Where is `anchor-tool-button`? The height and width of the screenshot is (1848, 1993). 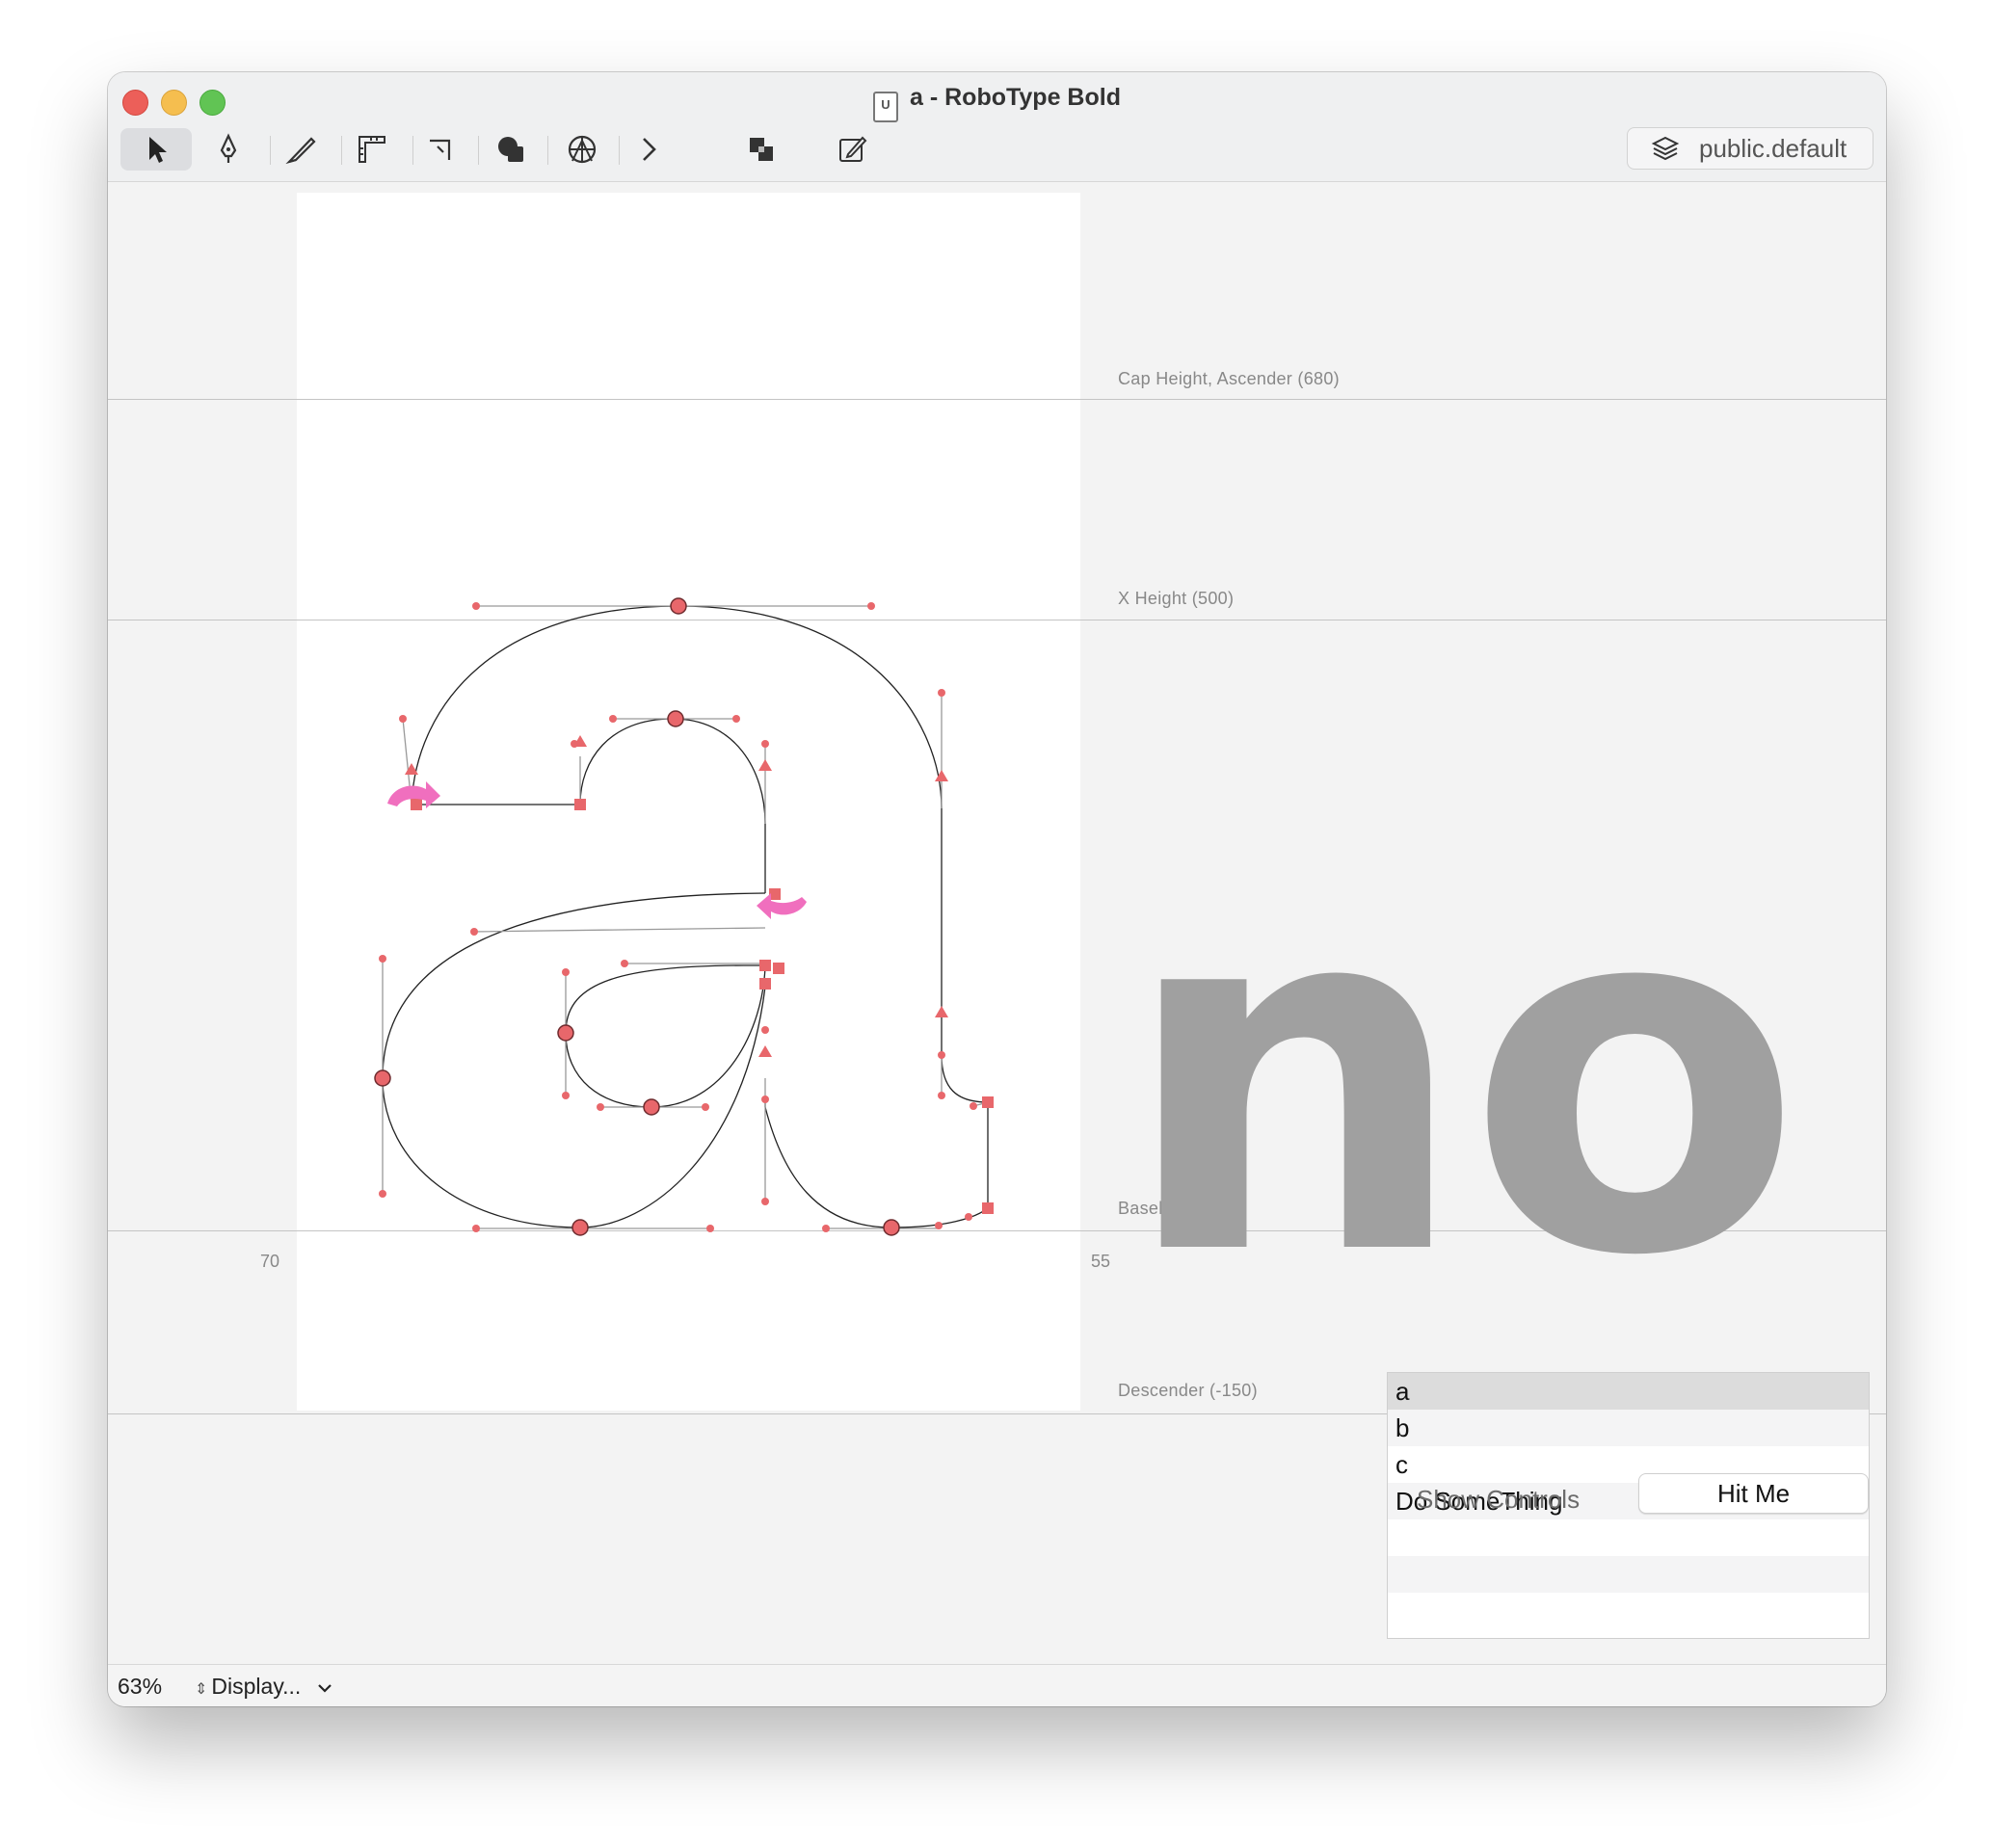 anchor-tool-button is located at coordinates (582, 149).